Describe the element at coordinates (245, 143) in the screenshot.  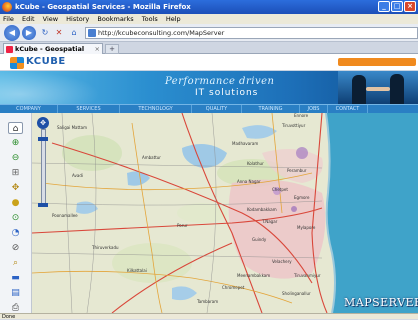
I see `map-label: Madhavaram` at that location.